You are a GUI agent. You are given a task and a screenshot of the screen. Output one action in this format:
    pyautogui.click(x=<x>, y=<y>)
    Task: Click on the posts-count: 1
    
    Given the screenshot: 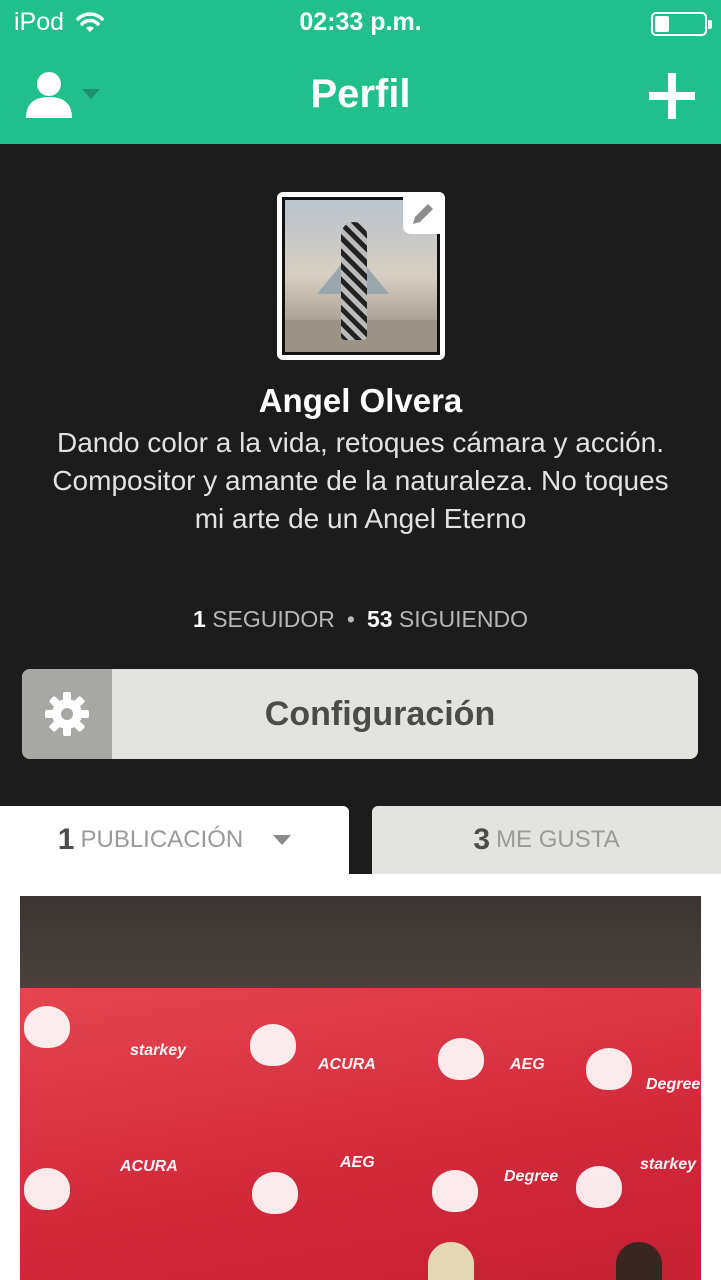 What is the action you would take?
    pyautogui.click(x=66, y=839)
    